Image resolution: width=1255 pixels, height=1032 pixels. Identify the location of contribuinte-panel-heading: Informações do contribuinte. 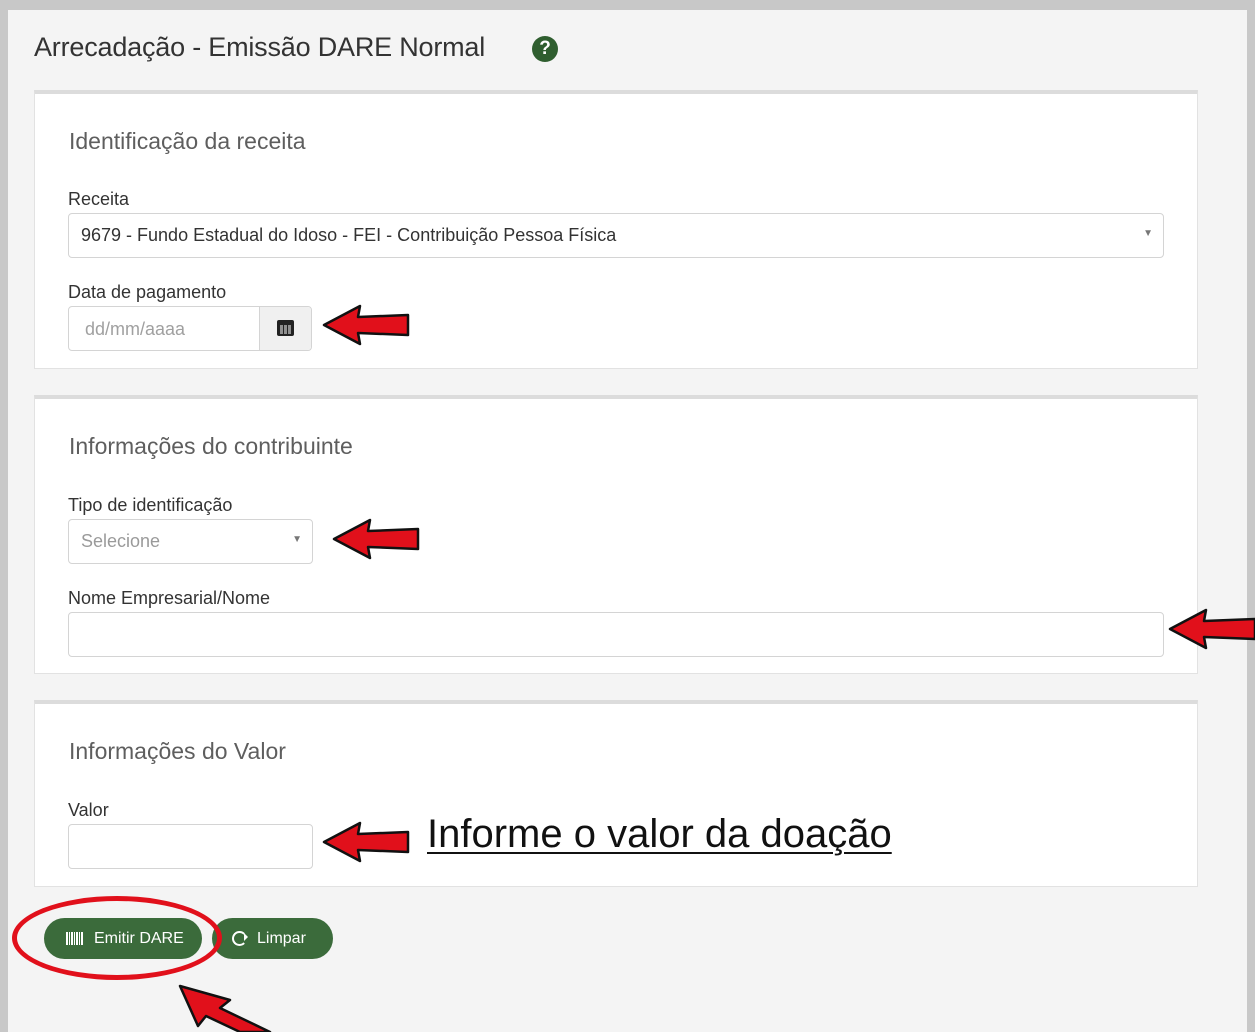
(211, 446).